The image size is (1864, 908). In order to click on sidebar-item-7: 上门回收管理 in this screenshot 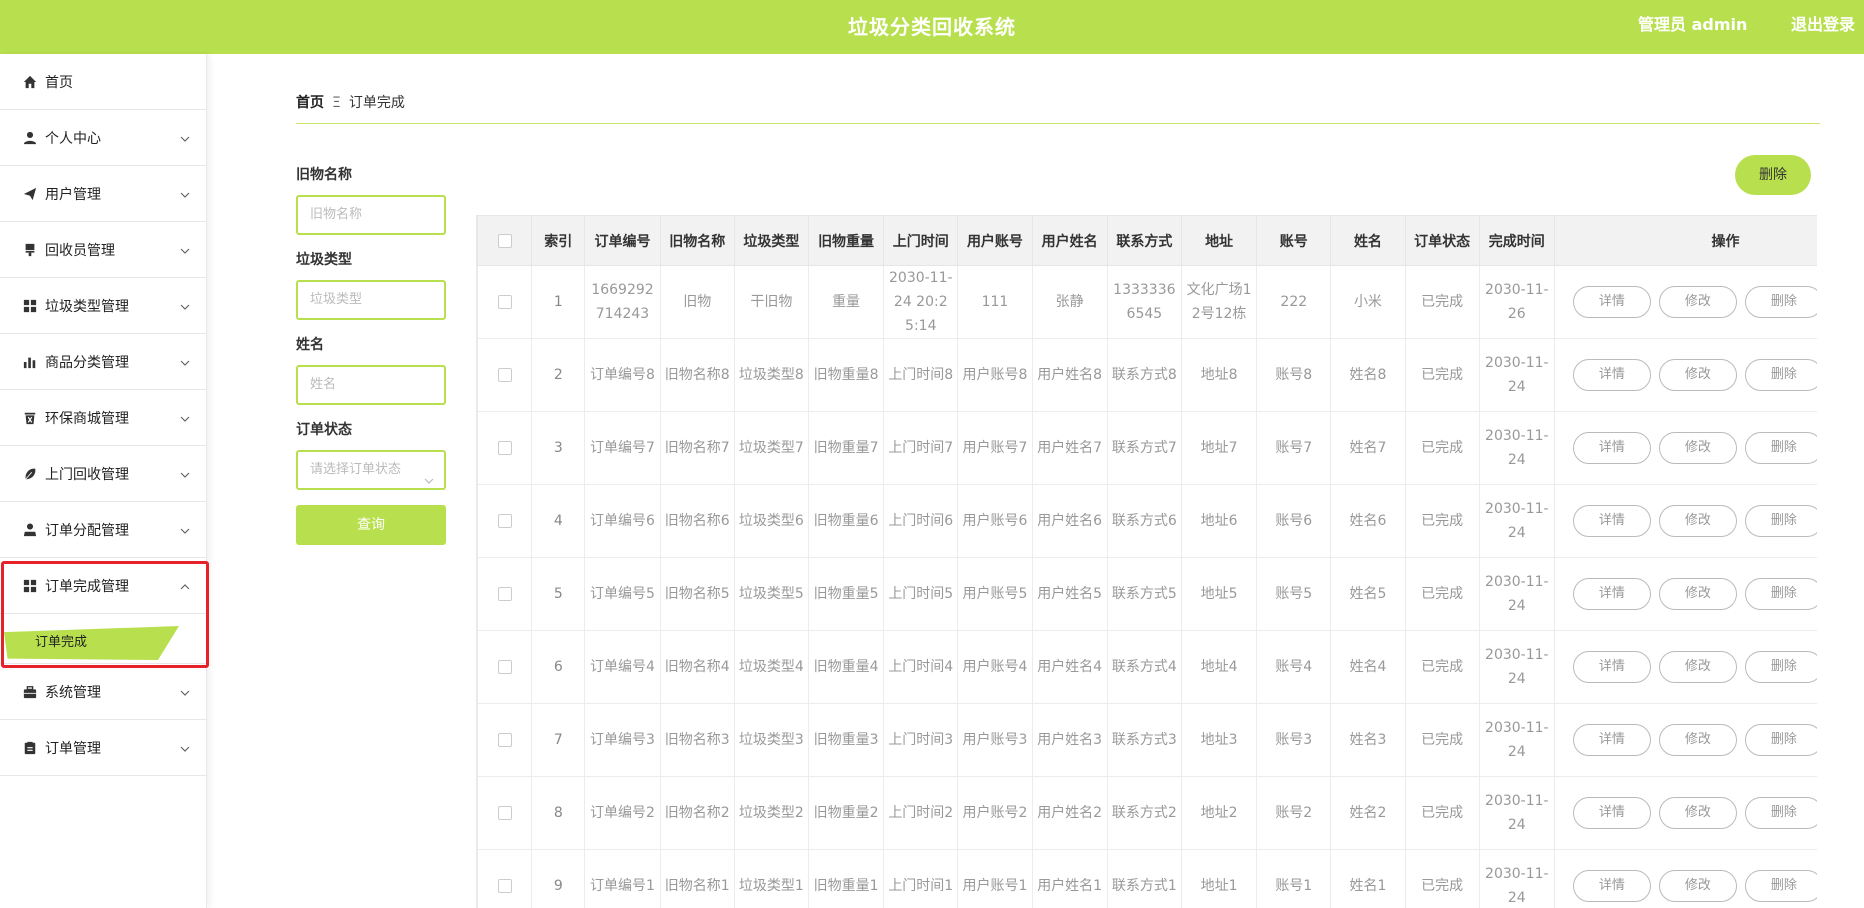, I will do `click(103, 474)`.